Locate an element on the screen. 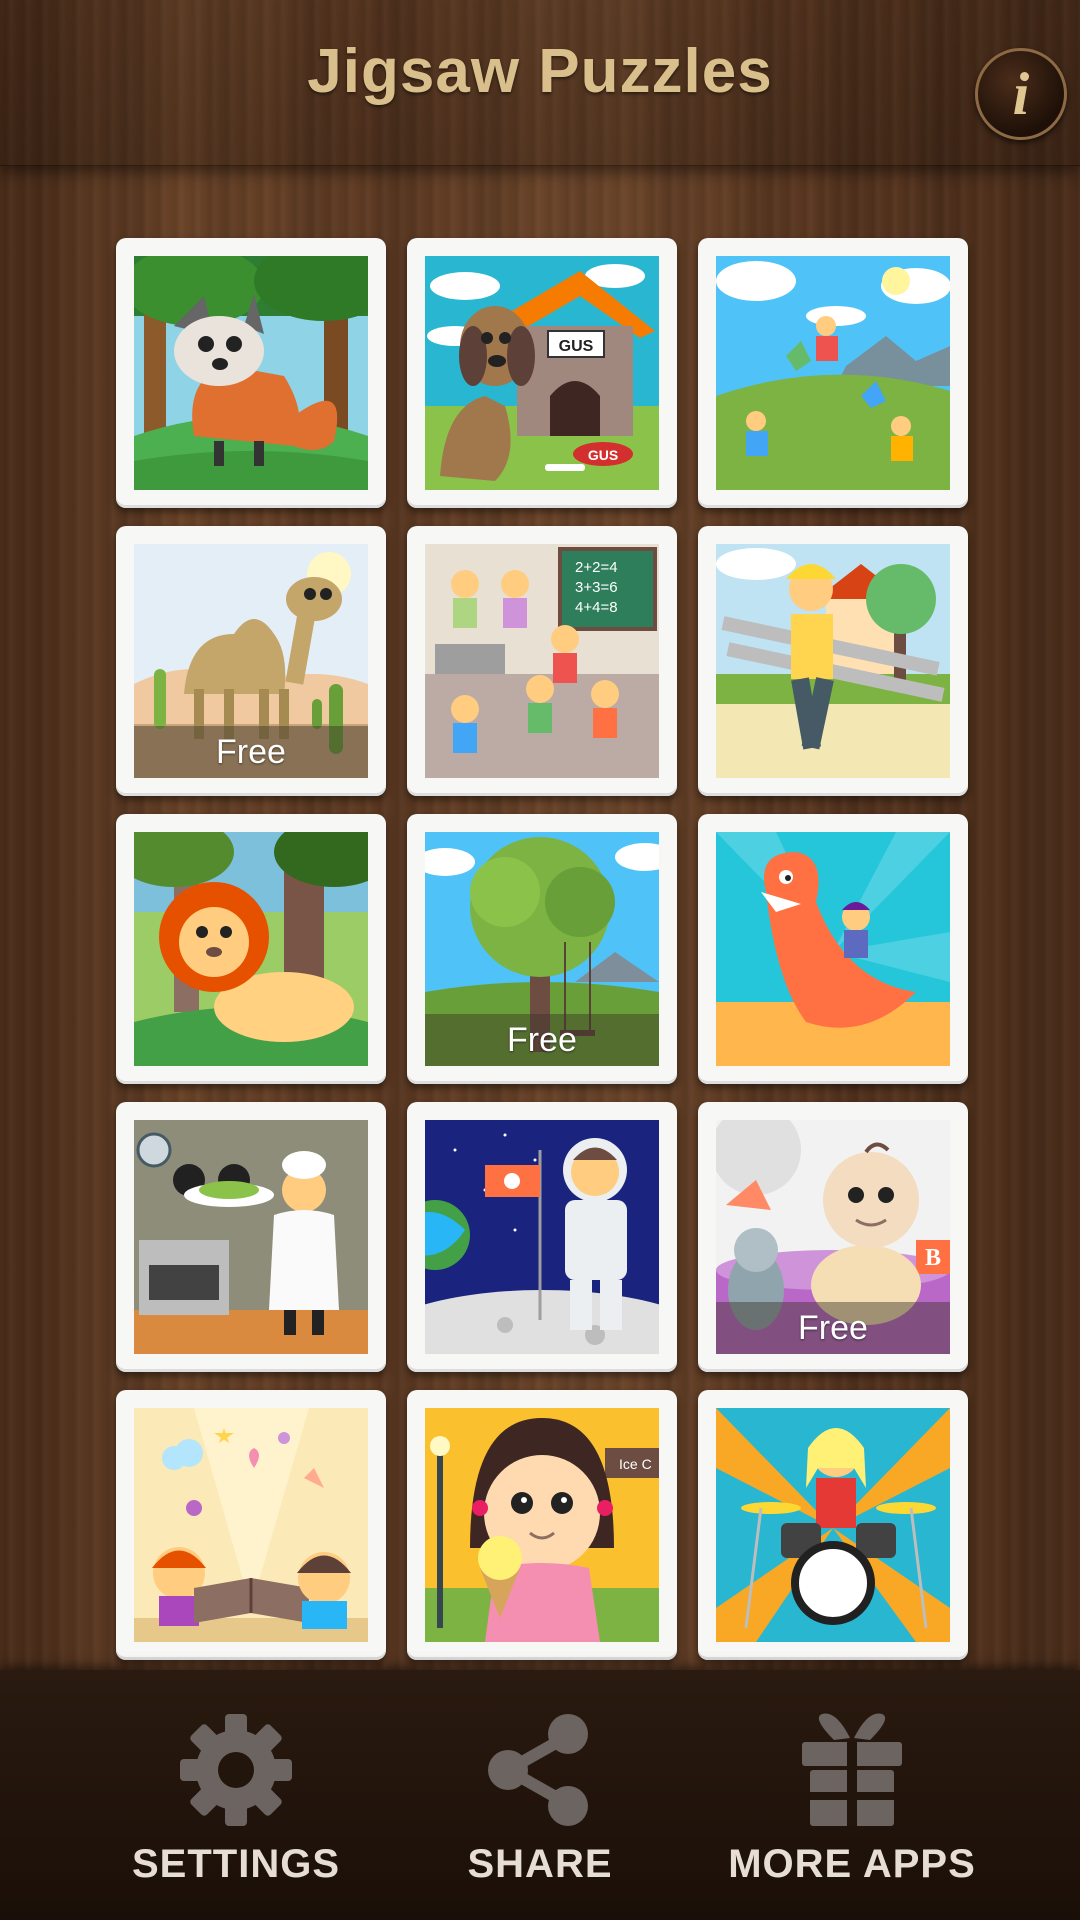  bottom-bar: SETTINGS SHARE MORE APPS is located at coordinates (540, 1795).